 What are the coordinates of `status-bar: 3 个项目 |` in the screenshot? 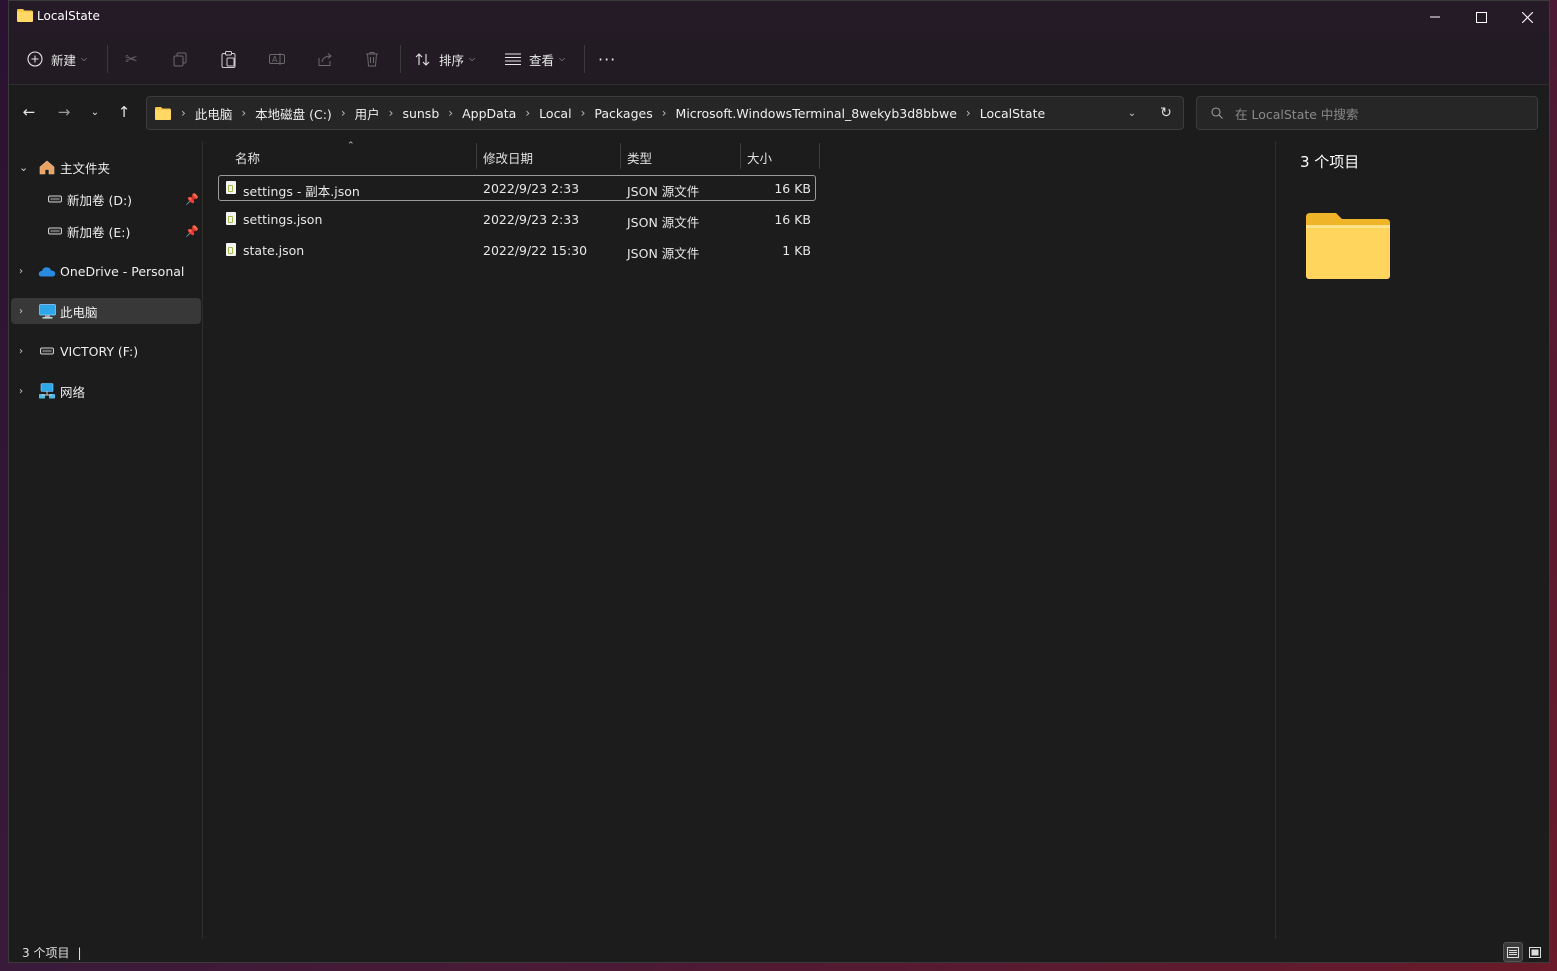 It's located at (779, 950).